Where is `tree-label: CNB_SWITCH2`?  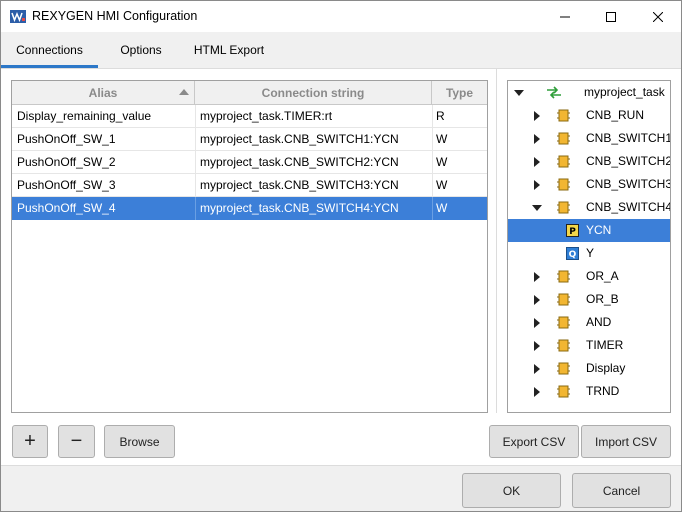
tree-label: CNB_SWITCH2 is located at coordinates (628, 161).